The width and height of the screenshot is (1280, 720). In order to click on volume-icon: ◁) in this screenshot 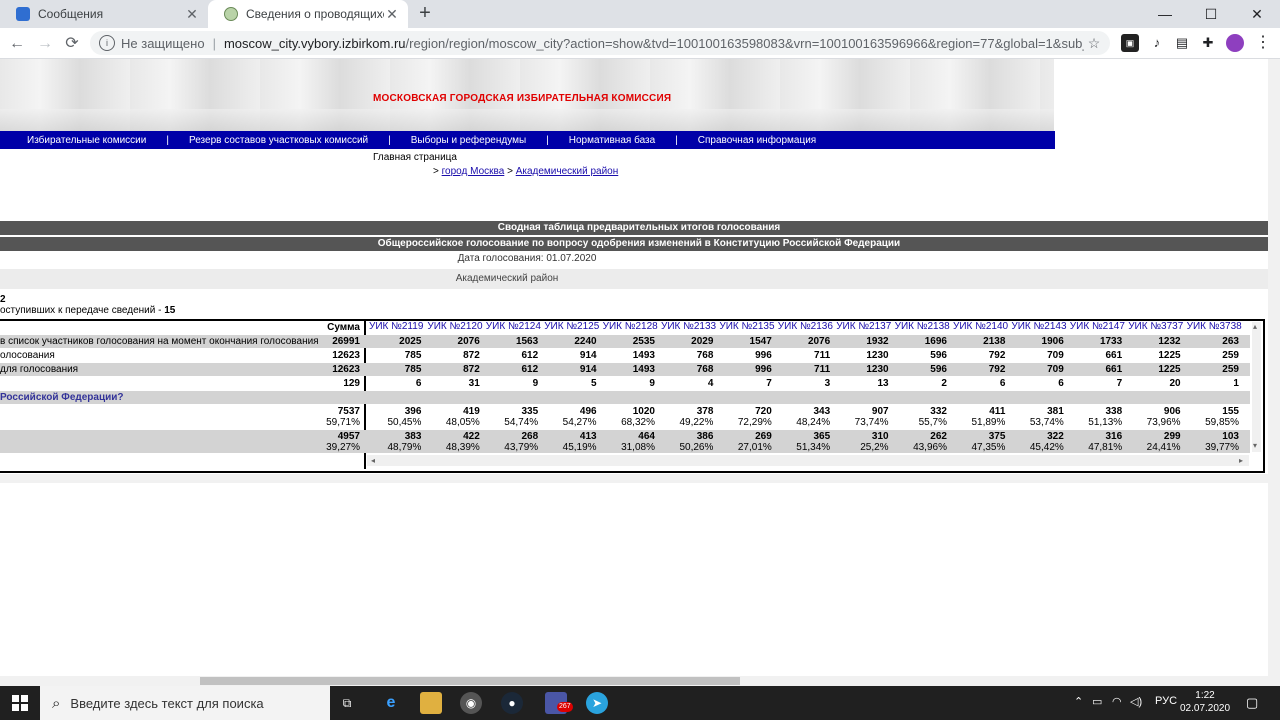, I will do `click(1136, 701)`.